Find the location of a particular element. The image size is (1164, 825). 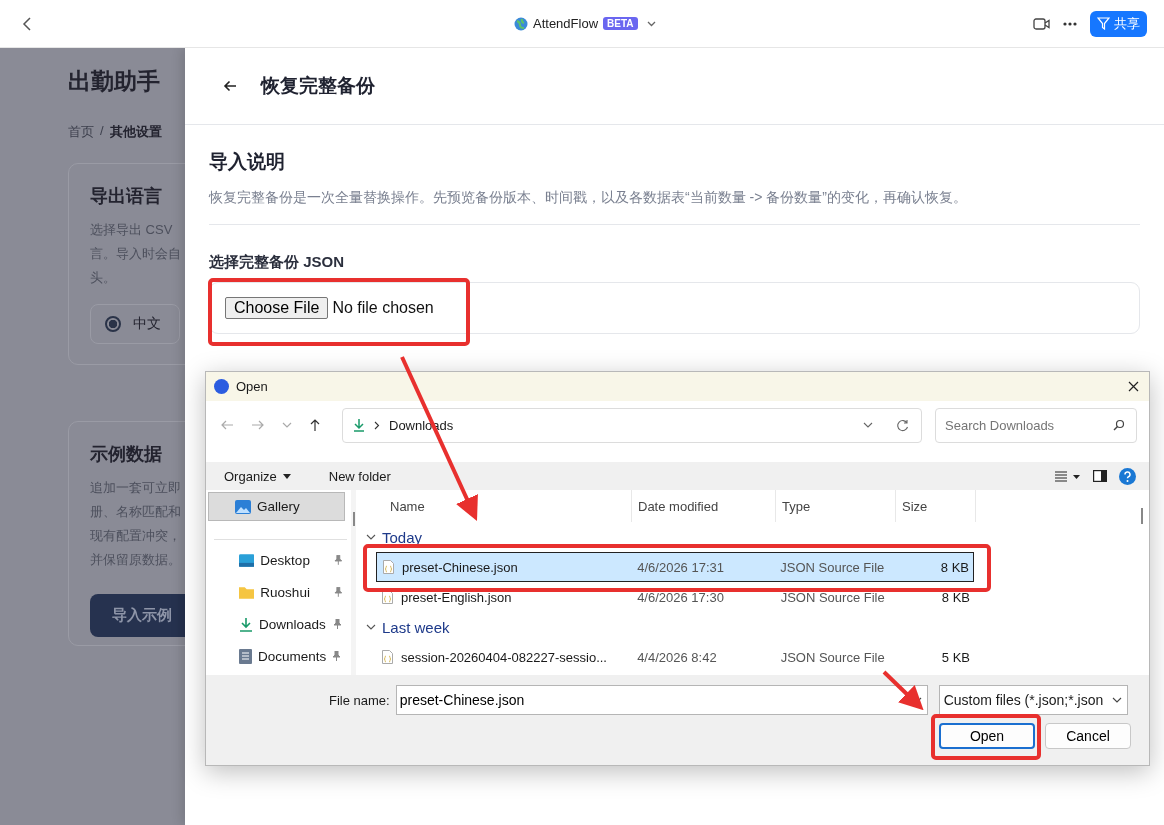

radio-icon is located at coordinates (113, 324).